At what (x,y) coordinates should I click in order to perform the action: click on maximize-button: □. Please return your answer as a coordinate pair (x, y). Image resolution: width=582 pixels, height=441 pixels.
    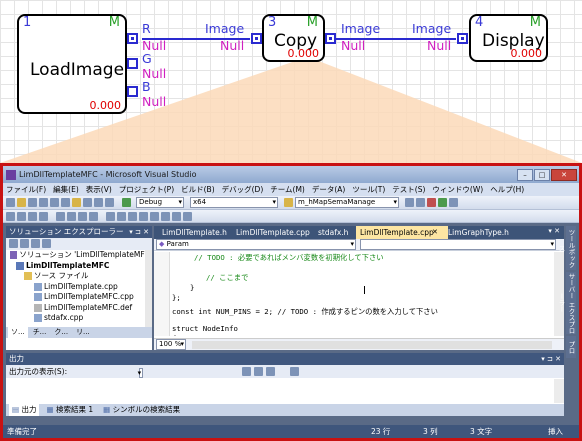
    Looking at the image, I should click on (542, 174).